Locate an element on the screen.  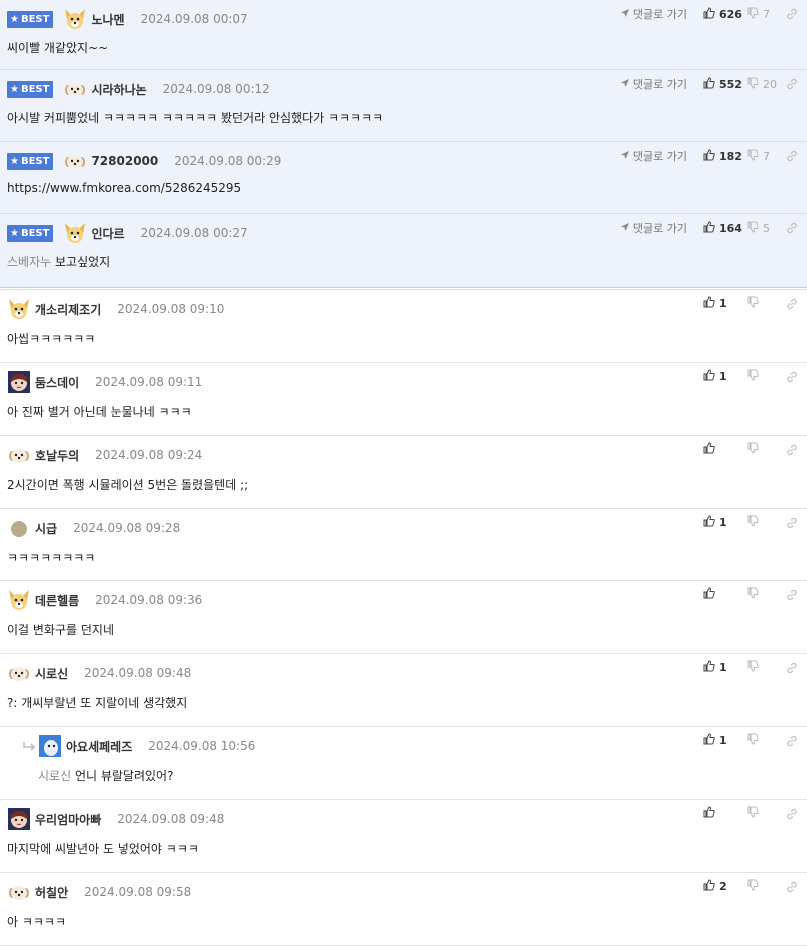
downvote-button: 5 is located at coordinates (764, 228).